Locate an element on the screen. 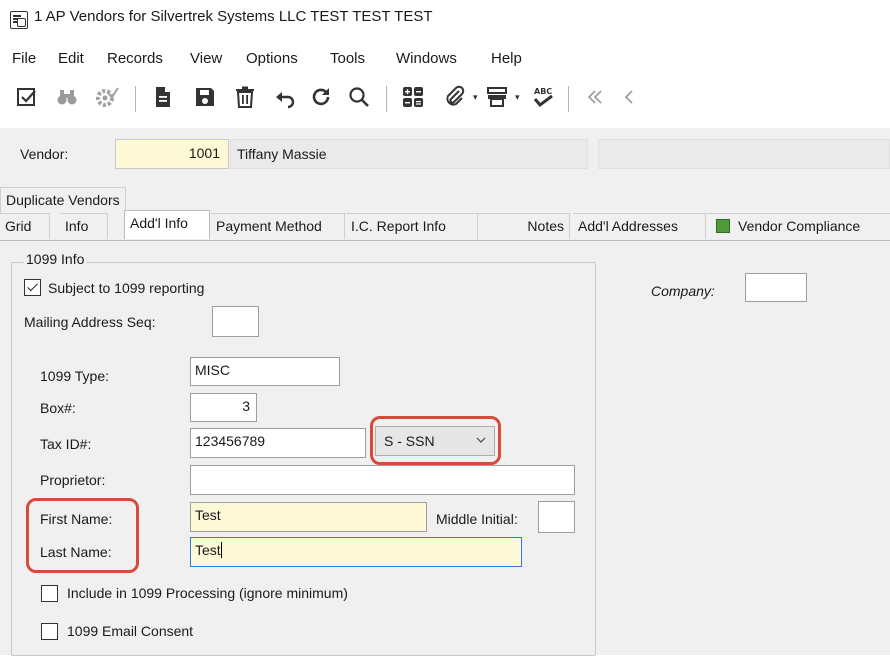 The image size is (890, 656). company-field is located at coordinates (776, 287).